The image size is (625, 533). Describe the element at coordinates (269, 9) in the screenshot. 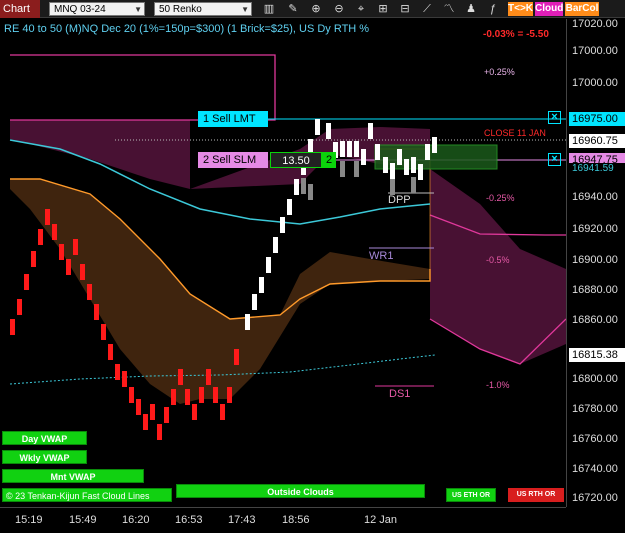

I see `bar-chart-icon: ▥` at that location.